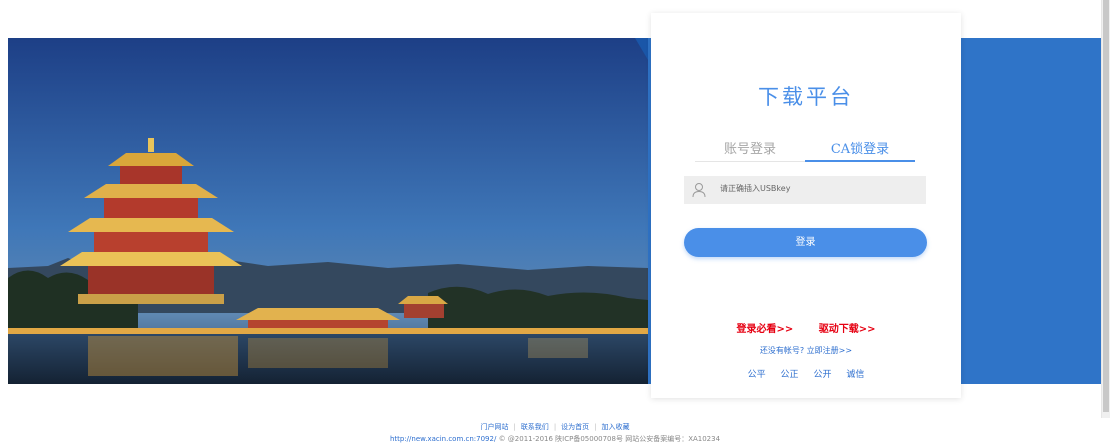 The image size is (1110, 448). What do you see at coordinates (699, 190) in the screenshot?
I see `user-icon` at bounding box center [699, 190].